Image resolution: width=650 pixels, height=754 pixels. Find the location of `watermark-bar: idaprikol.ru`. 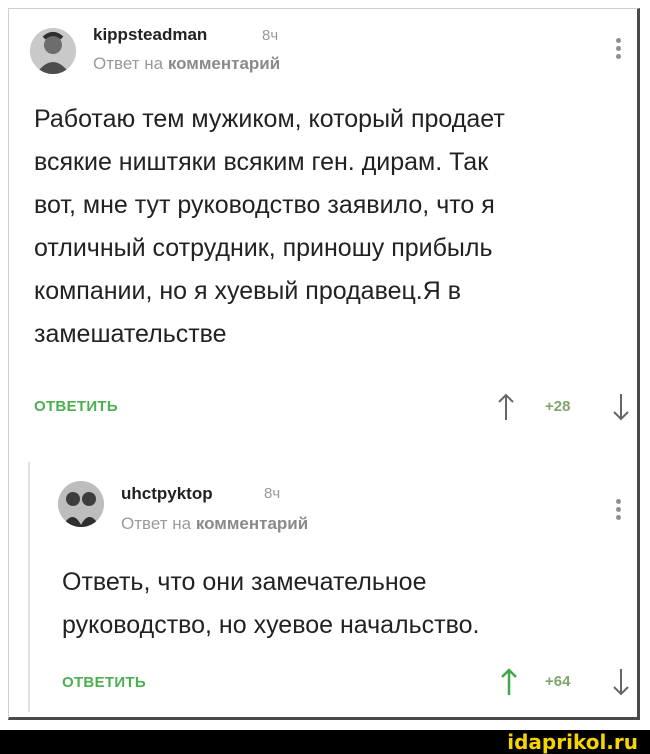

watermark-bar: idaprikol.ru is located at coordinates (325, 742).